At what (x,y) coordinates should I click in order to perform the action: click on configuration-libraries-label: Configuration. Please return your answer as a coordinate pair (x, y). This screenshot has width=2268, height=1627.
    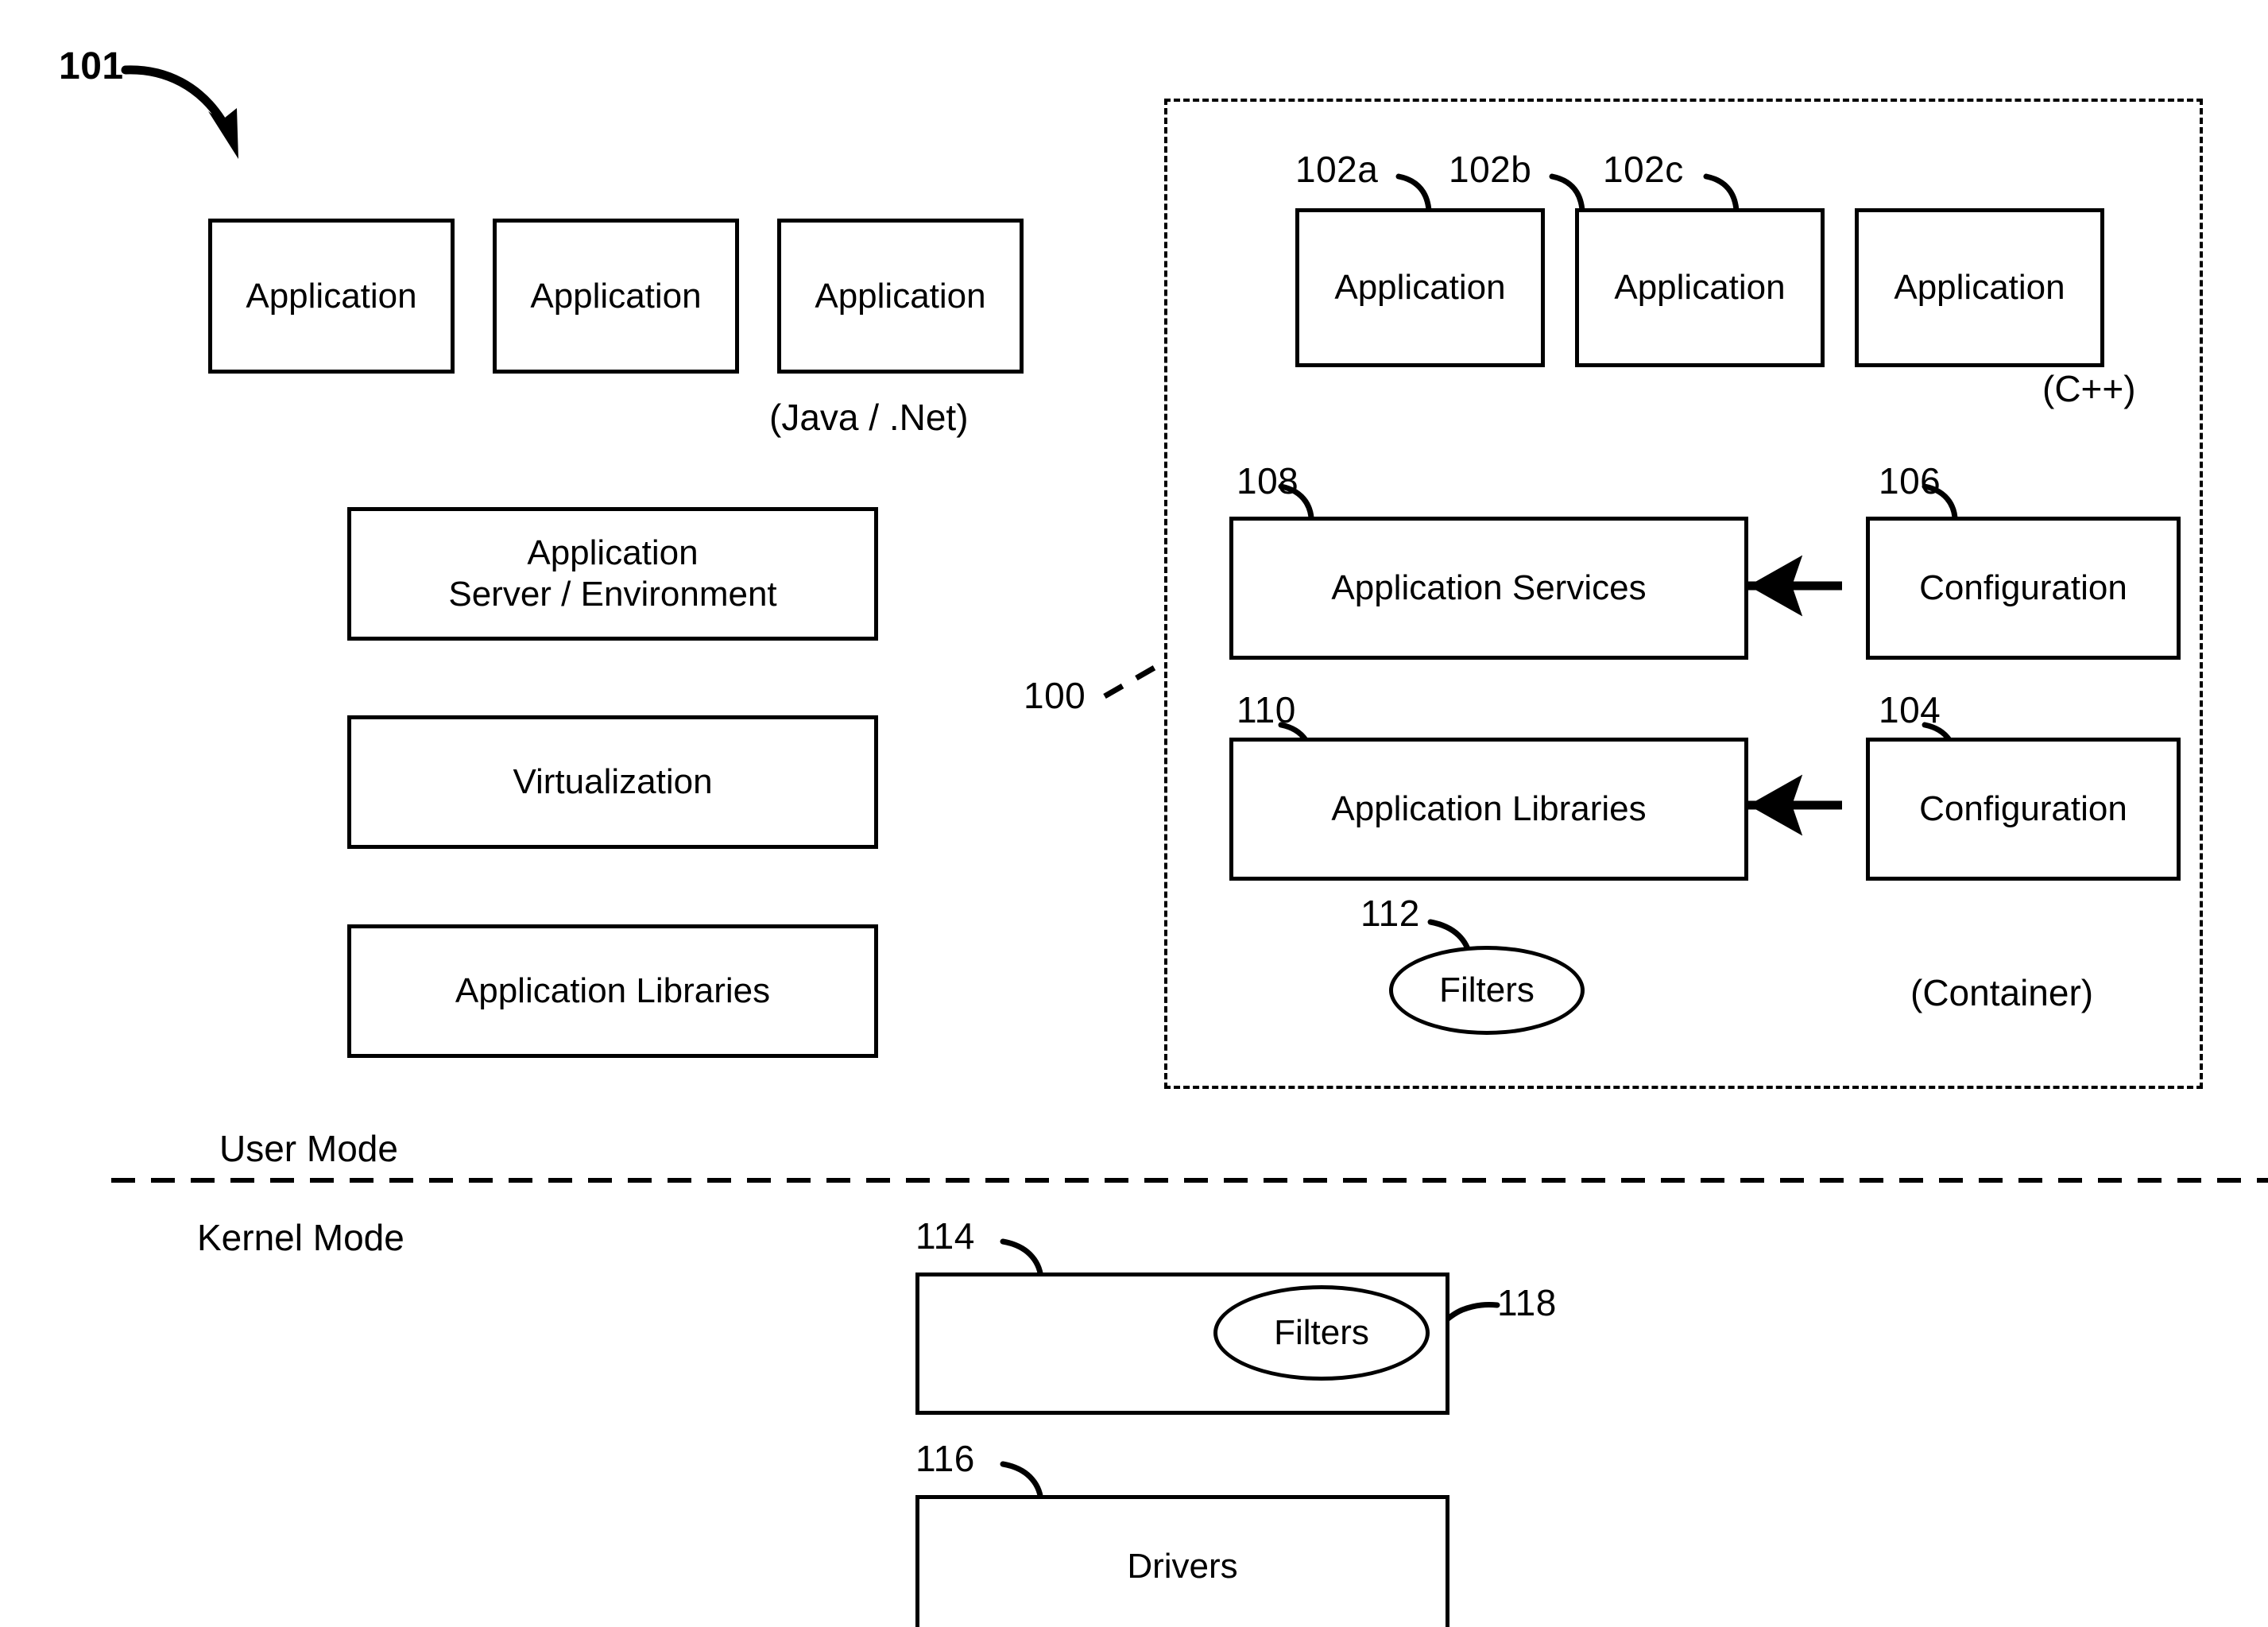
    Looking at the image, I should click on (2023, 809).